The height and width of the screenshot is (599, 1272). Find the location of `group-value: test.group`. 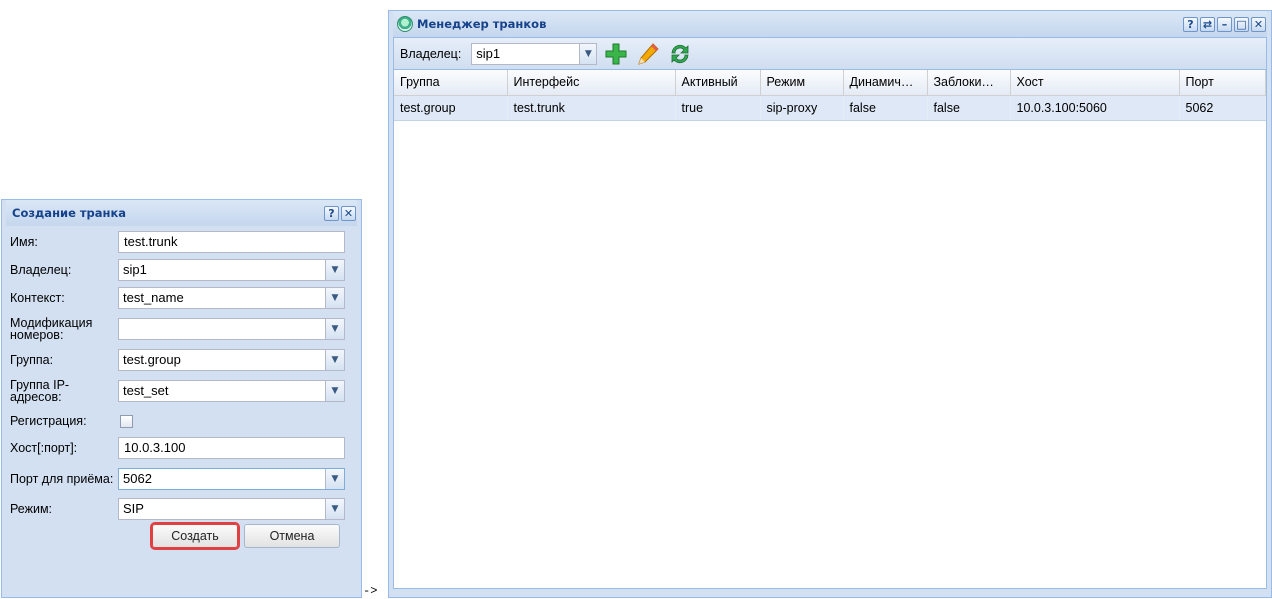

group-value: test.group is located at coordinates (152, 359).